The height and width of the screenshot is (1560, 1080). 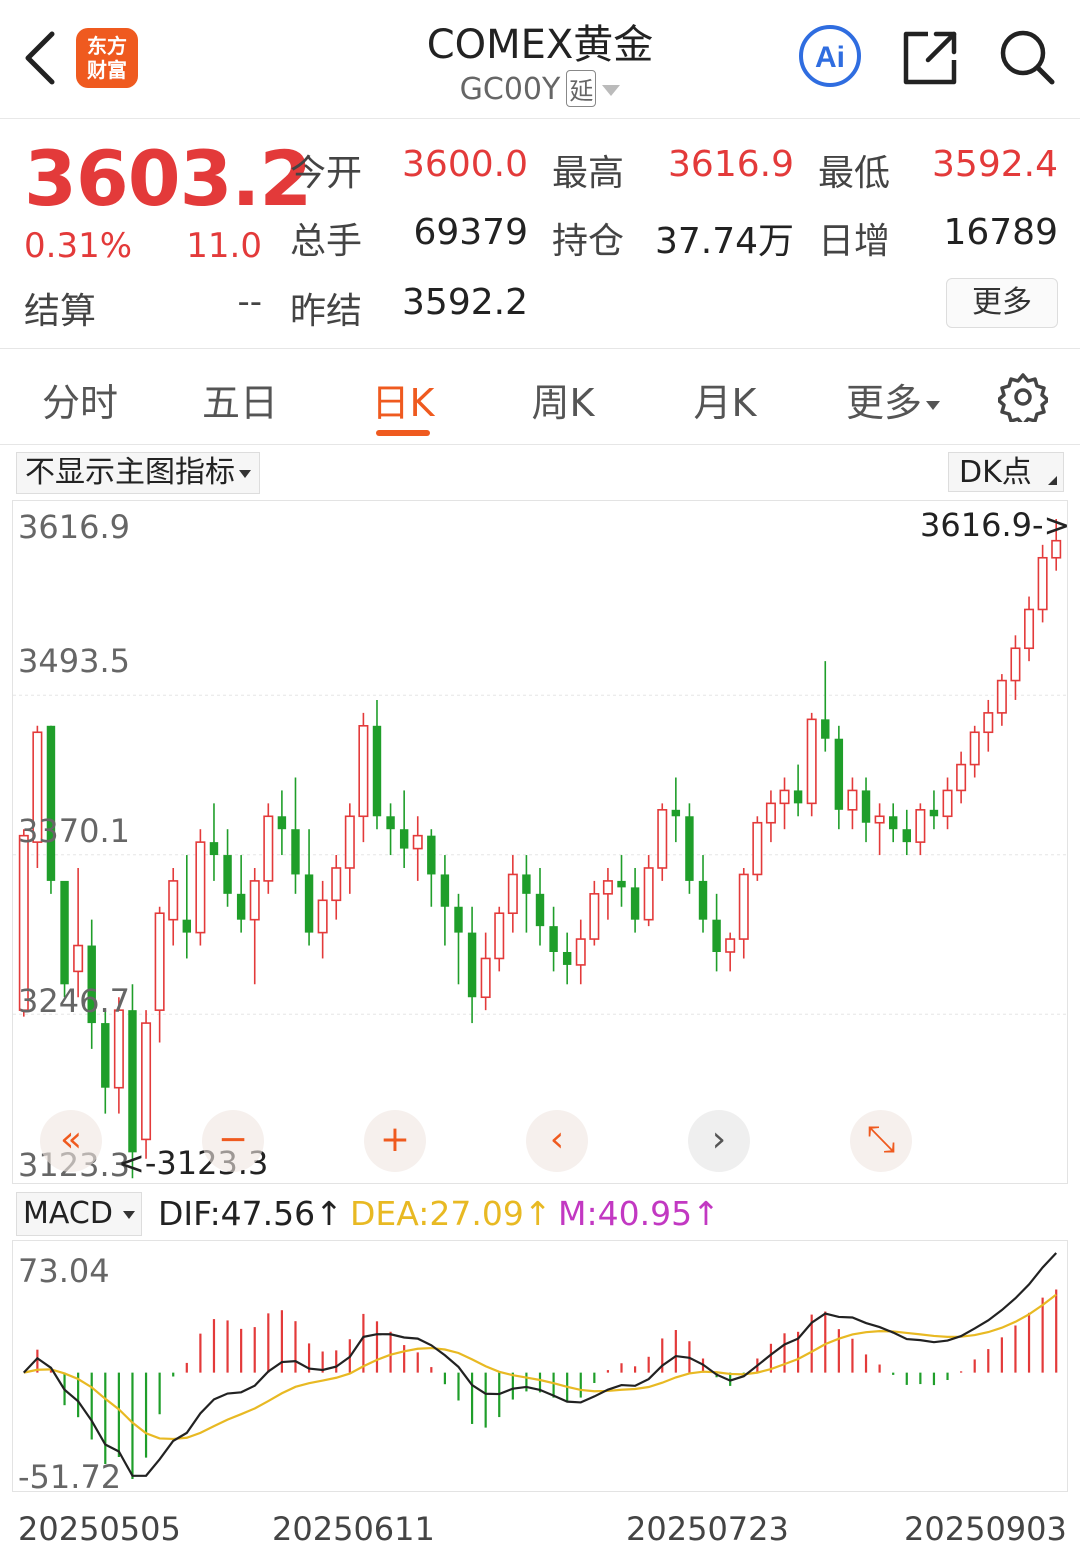 I want to click on settle-value: --, so click(x=249, y=302).